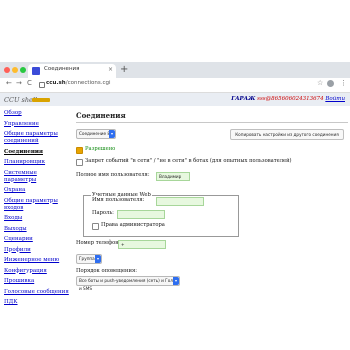 This screenshot has width=350, height=350. I want to click on sidebar-item-profiles: Профили, so click(37, 250).